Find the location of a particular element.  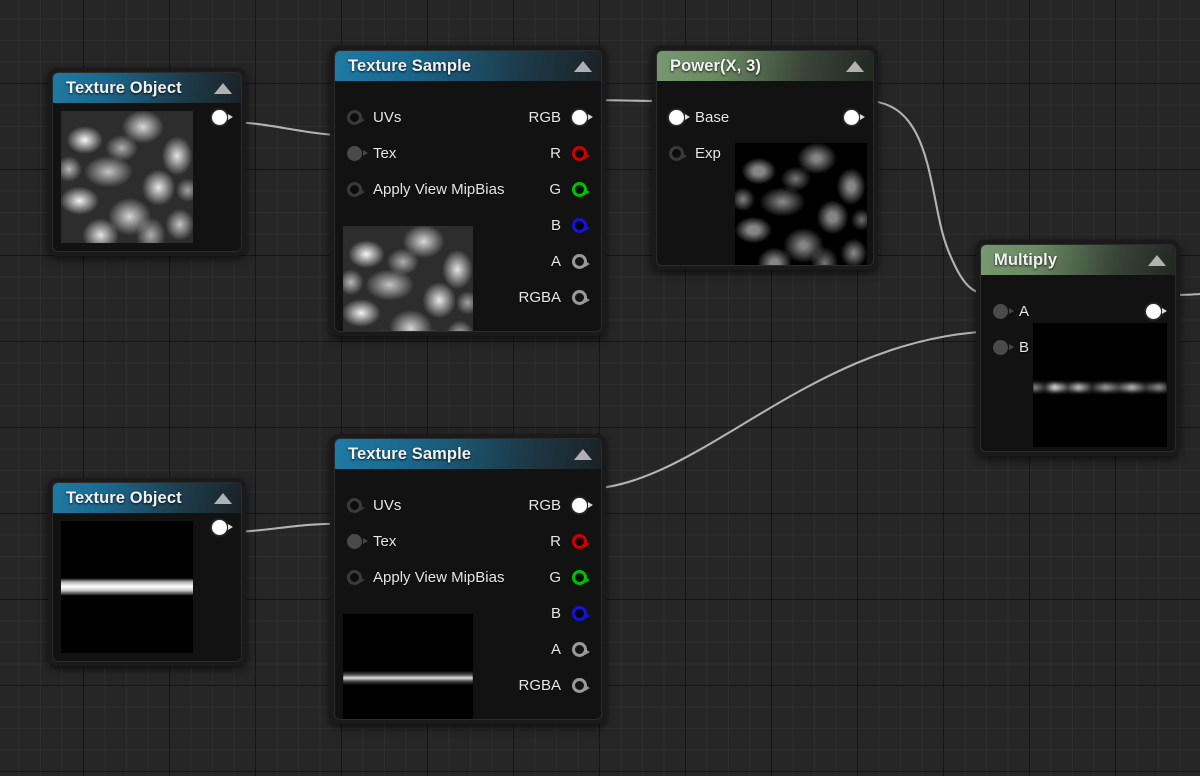

texture-thumbnail is located at coordinates (127, 587).